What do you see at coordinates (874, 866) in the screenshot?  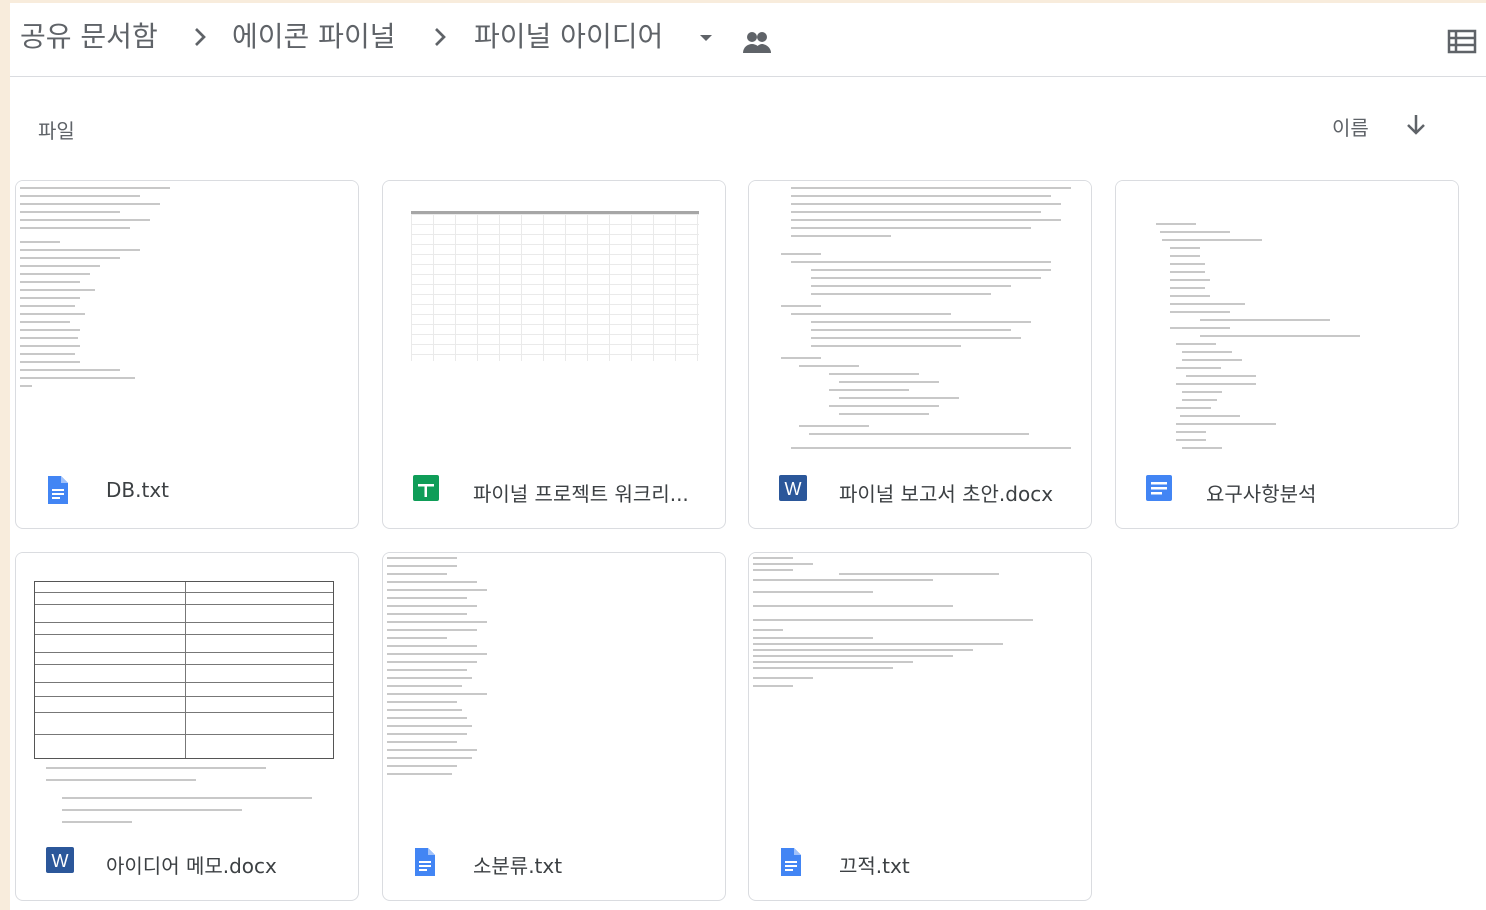 I see `file-name: 끄적.txt` at bounding box center [874, 866].